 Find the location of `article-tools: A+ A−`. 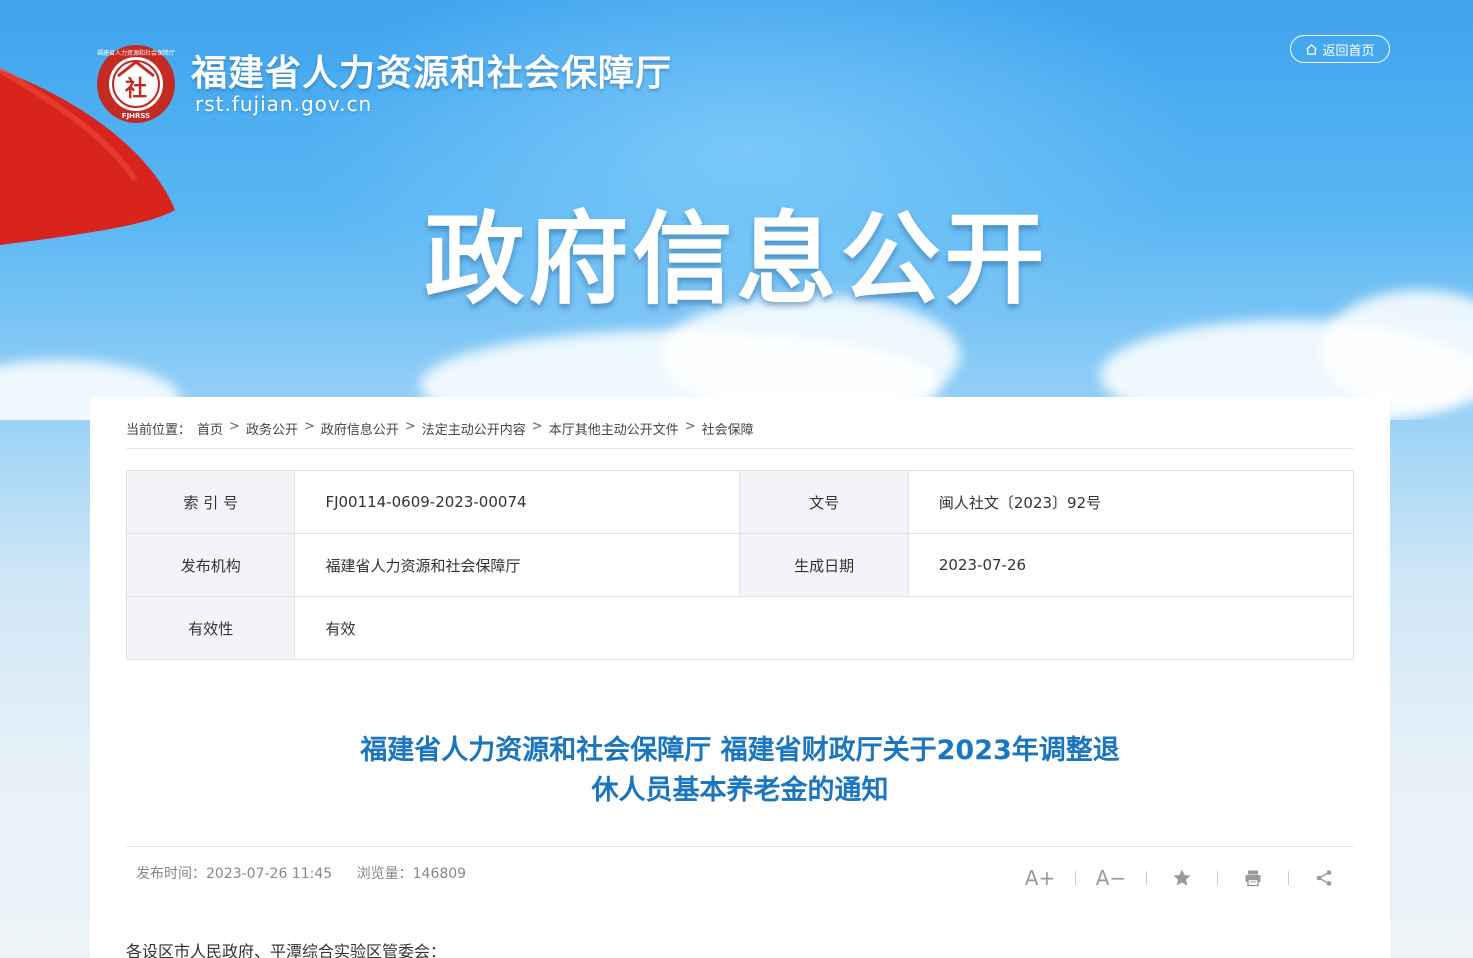

article-tools: A+ A− is located at coordinates (1182, 878).